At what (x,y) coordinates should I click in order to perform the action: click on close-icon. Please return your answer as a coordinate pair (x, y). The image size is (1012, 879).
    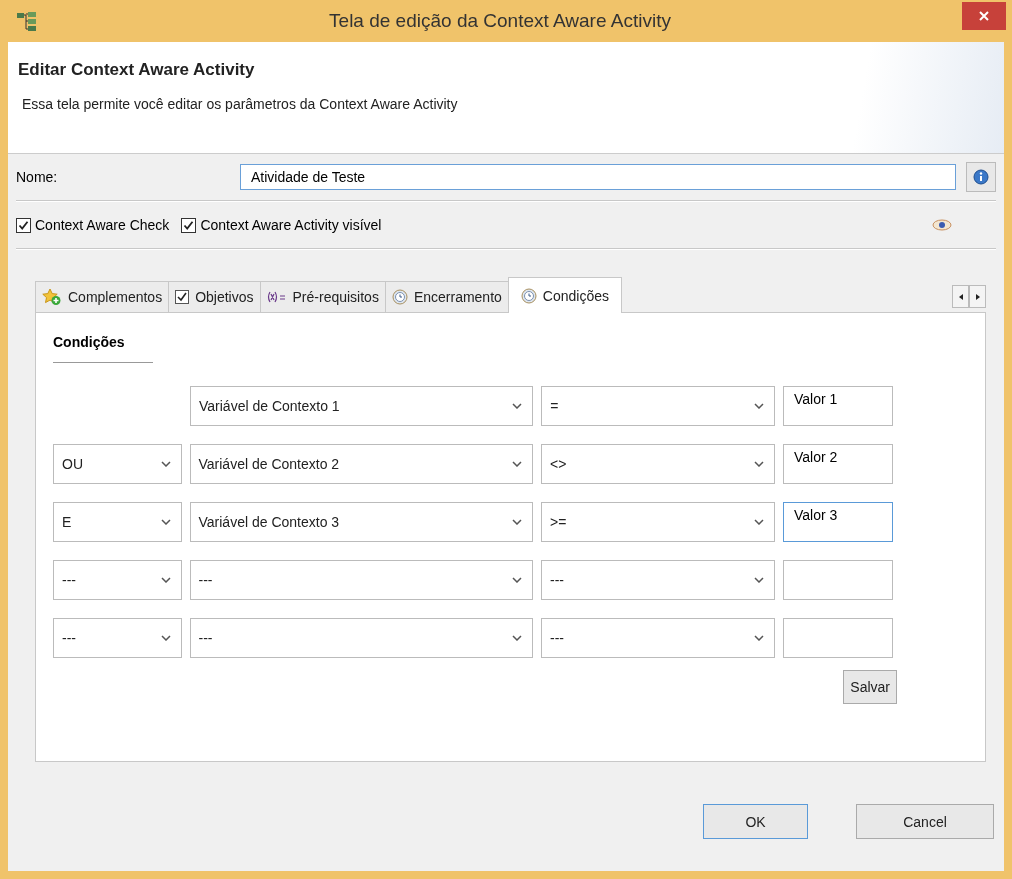
    Looking at the image, I should click on (984, 16).